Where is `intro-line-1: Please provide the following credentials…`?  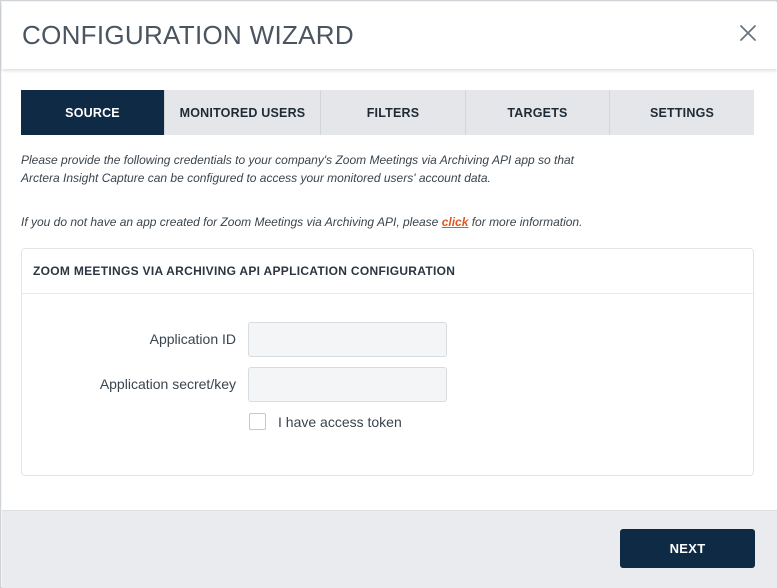
intro-line-1: Please provide the following credentials… is located at coordinates (298, 160).